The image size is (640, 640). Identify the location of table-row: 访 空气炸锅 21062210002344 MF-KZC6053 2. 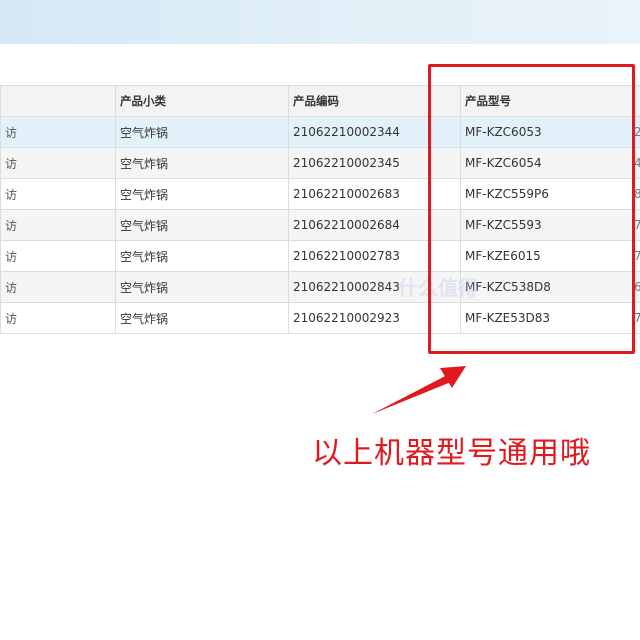
(320, 132).